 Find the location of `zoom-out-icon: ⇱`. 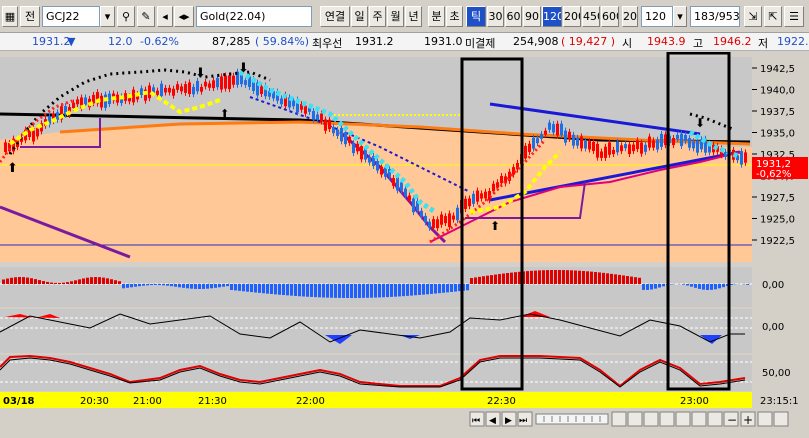

zoom-out-icon: ⇱ is located at coordinates (773, 16).